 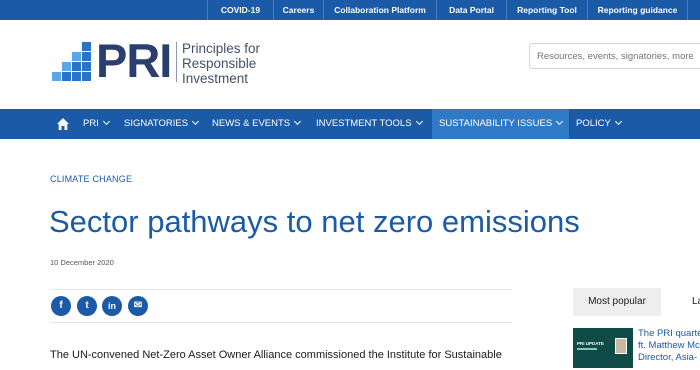 I want to click on pri-logo-icon, so click(x=71, y=62).